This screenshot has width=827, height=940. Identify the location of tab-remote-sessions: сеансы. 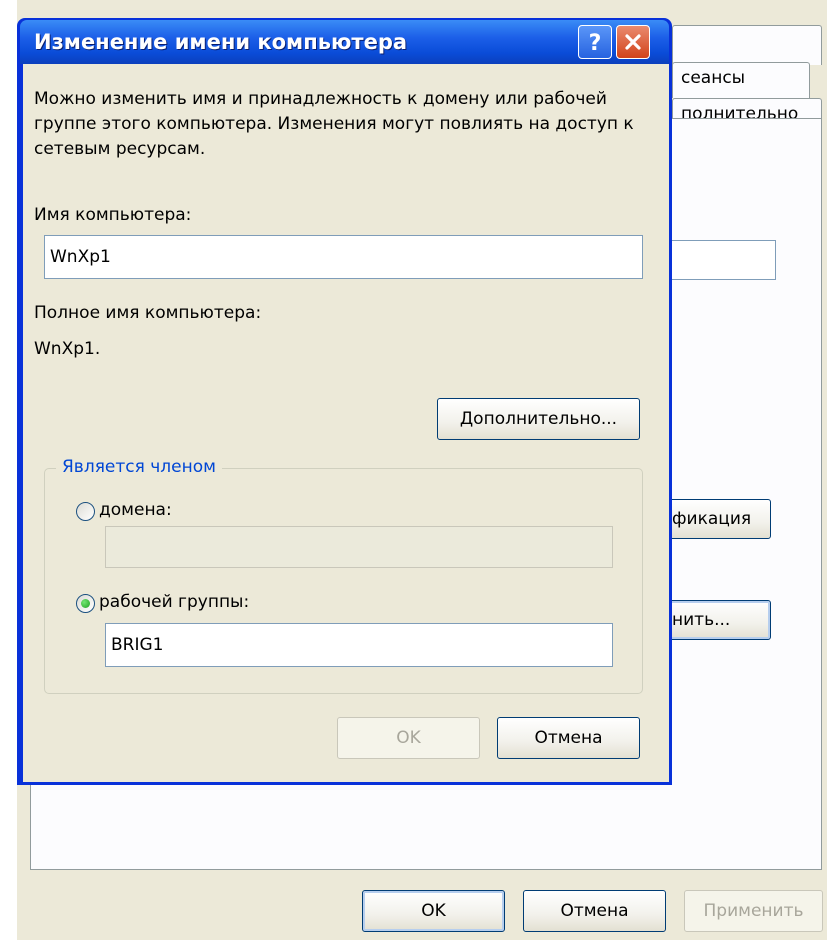
(741, 80).